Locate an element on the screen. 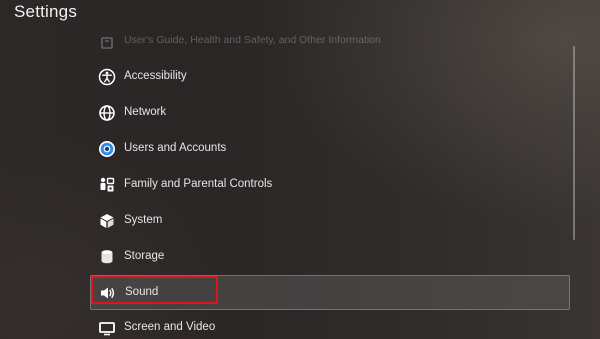 The image size is (600, 339). speaker-icon is located at coordinates (108, 293).